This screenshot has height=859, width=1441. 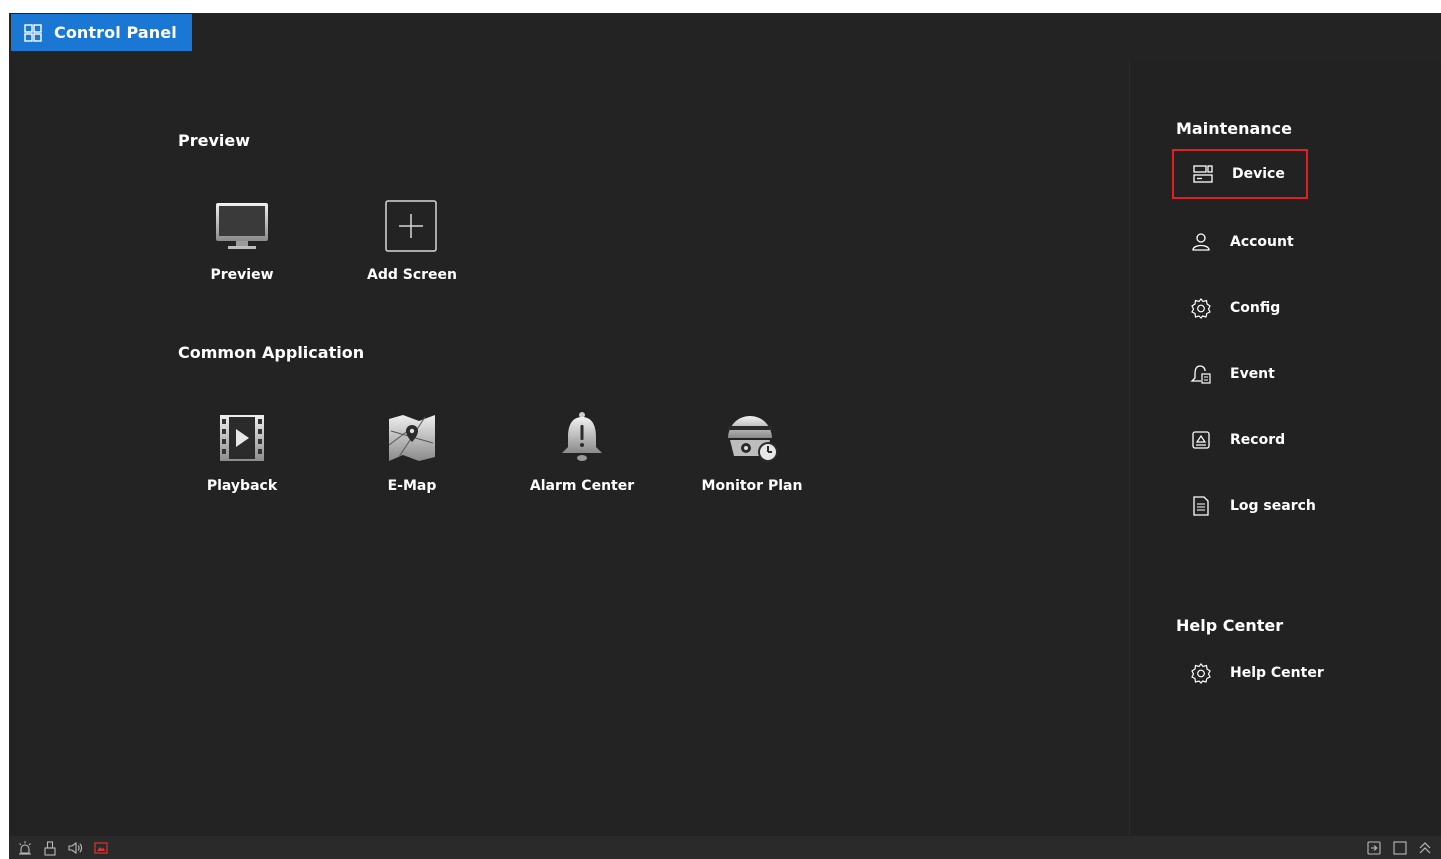 What do you see at coordinates (1262, 242) in the screenshot?
I see `account-label: Account` at bounding box center [1262, 242].